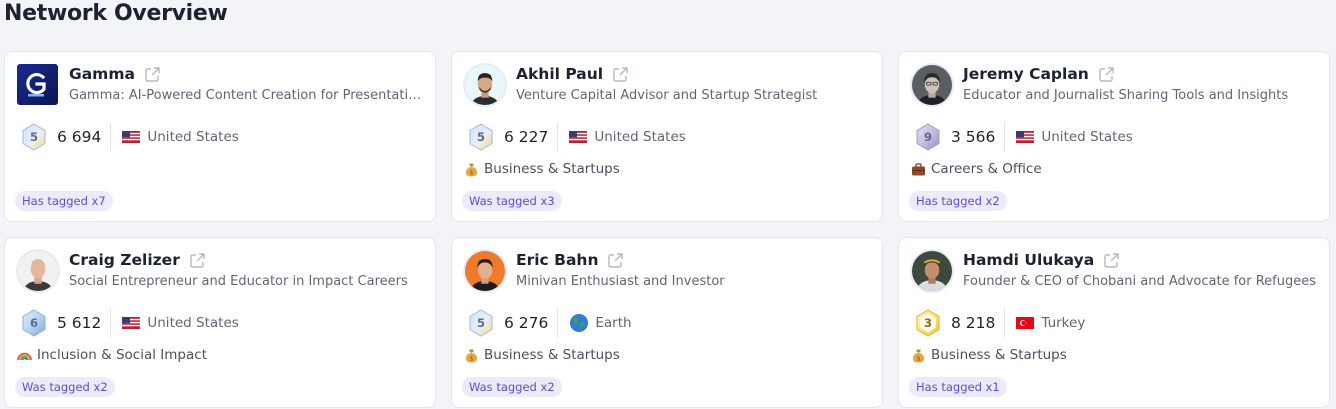 This screenshot has height=409, width=1336. I want to click on level-number: 9, so click(927, 137).